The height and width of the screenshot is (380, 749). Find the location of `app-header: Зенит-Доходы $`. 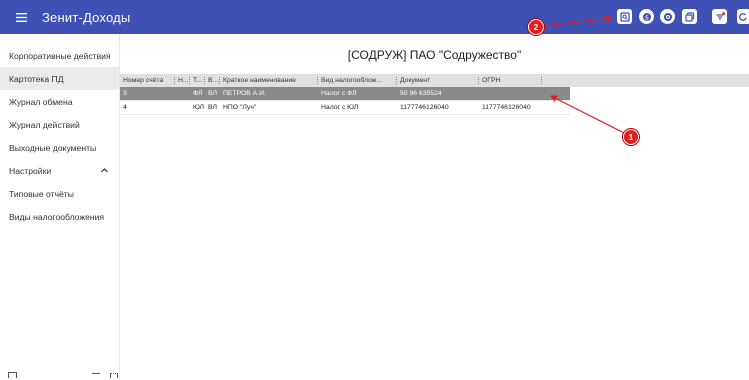

app-header: Зенит-Доходы $ is located at coordinates (374, 17).